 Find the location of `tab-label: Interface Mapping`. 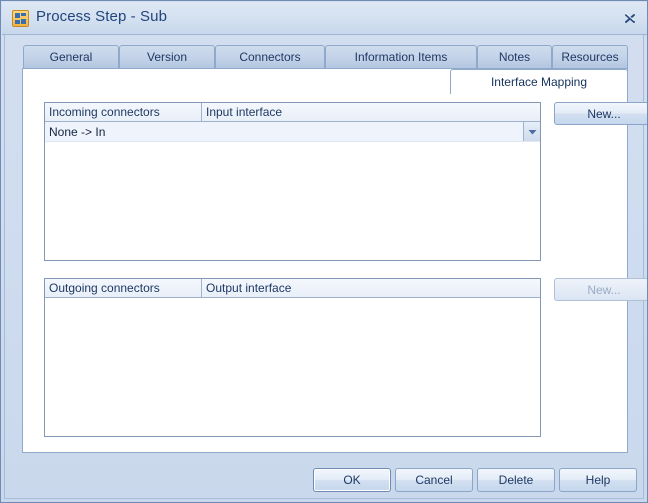

tab-label: Interface Mapping is located at coordinates (539, 82).